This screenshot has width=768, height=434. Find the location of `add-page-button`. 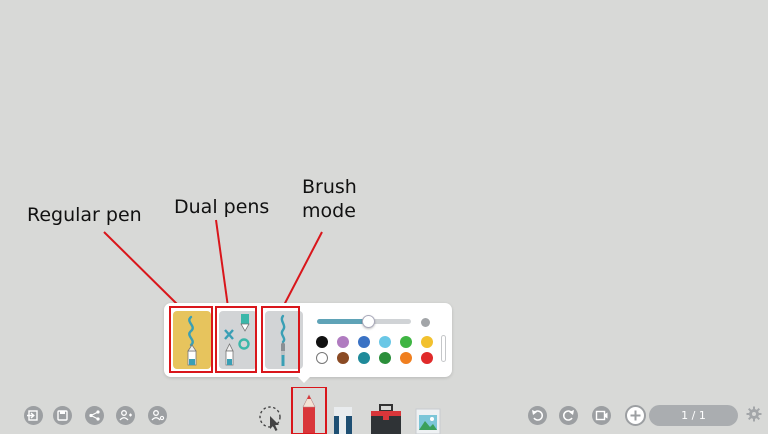

add-page-button is located at coordinates (635, 415).